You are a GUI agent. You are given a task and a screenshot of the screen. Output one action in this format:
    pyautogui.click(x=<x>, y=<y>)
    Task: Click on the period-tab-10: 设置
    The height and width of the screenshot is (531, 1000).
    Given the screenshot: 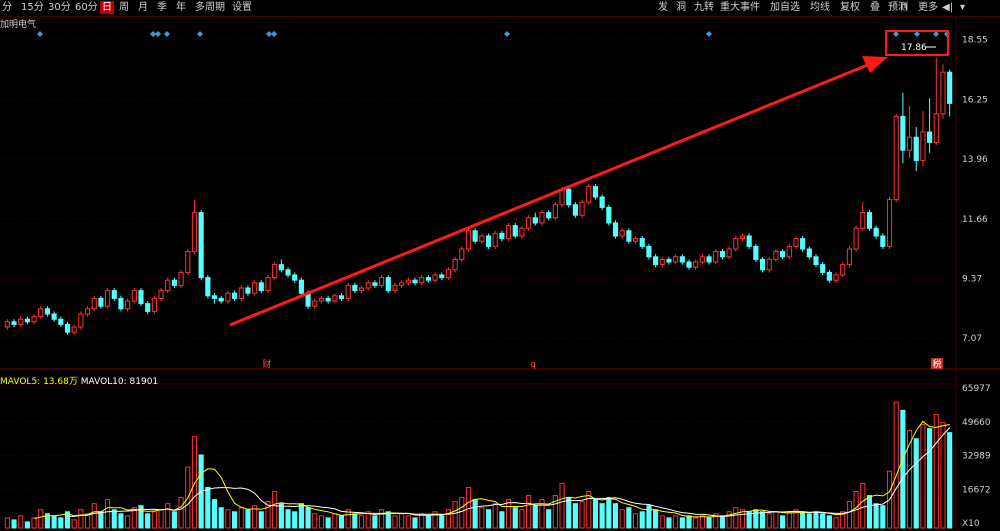 What is the action you would take?
    pyautogui.click(x=242, y=7)
    